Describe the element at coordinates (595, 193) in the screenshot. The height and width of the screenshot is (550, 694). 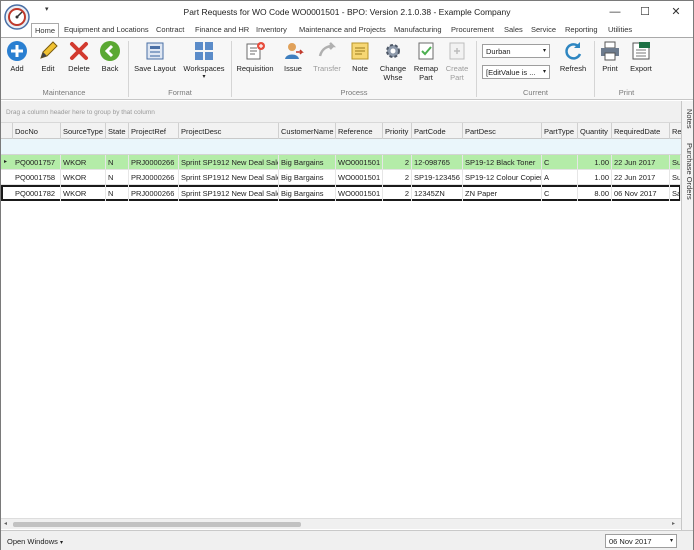
I see `cell-quantity: 8.00` at that location.